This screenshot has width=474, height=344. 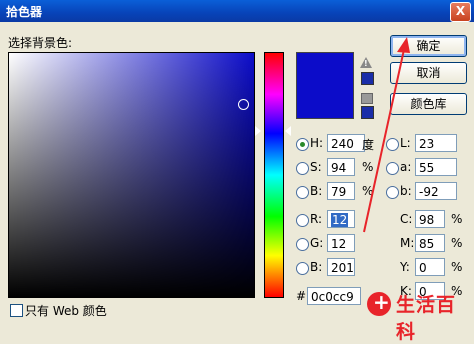 What do you see at coordinates (379, 303) in the screenshot?
I see `watermark-logo` at bounding box center [379, 303].